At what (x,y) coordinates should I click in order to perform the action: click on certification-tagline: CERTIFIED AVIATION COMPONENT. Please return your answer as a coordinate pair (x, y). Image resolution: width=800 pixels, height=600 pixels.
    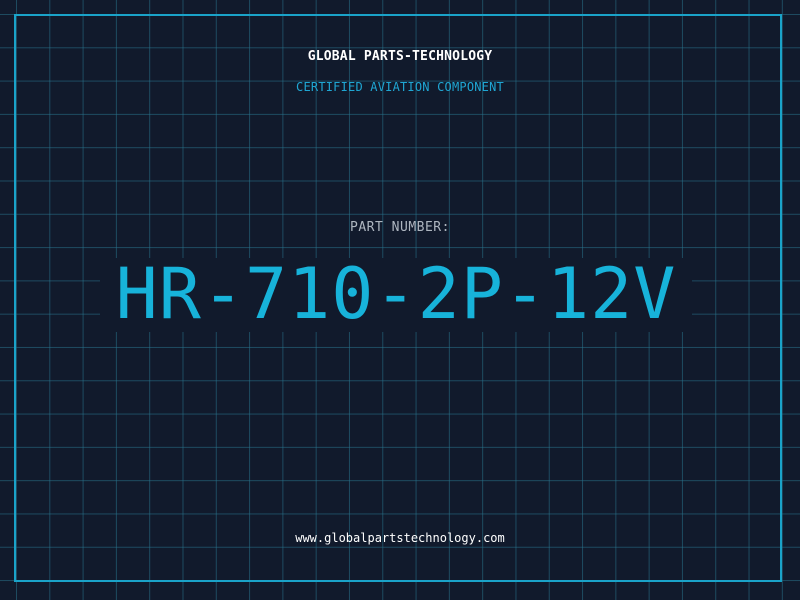
    Looking at the image, I should click on (400, 87).